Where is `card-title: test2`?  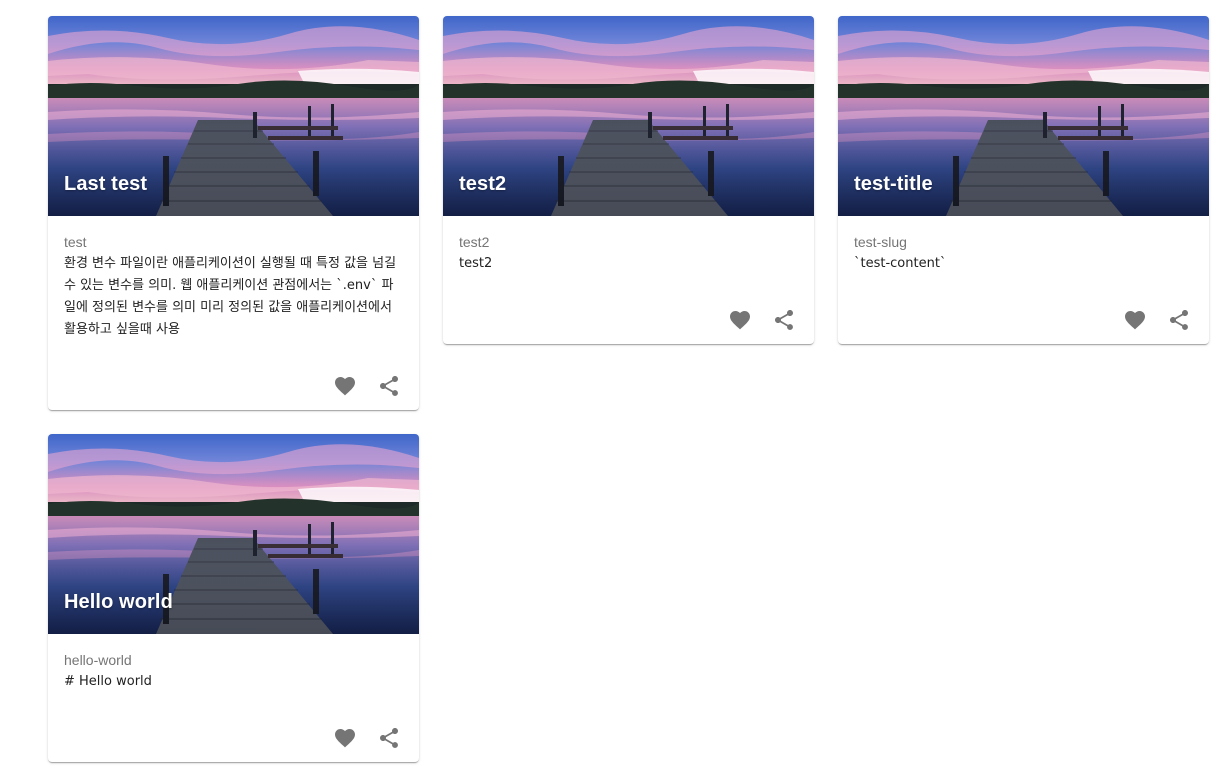 card-title: test2 is located at coordinates (483, 184).